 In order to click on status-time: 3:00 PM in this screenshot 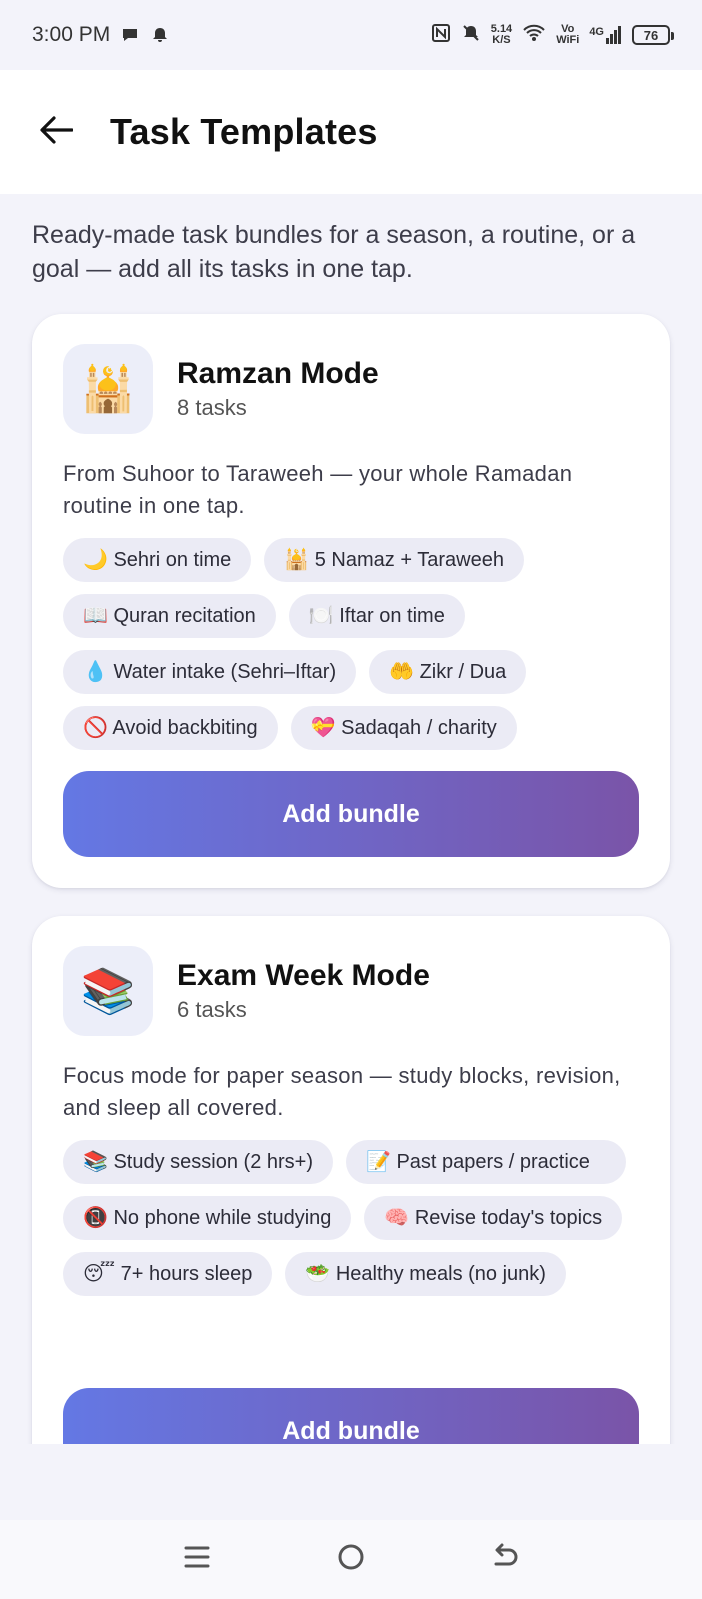, I will do `click(71, 34)`.